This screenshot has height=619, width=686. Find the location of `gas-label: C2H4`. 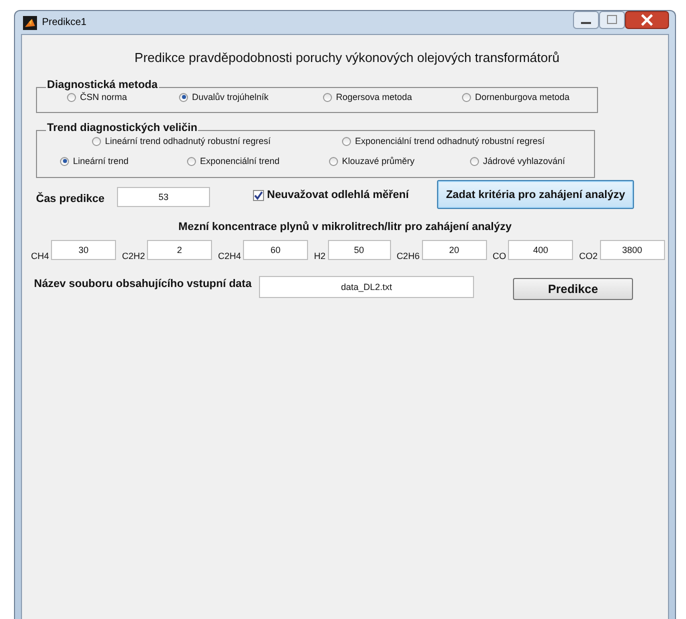

gas-label: C2H4 is located at coordinates (230, 256).